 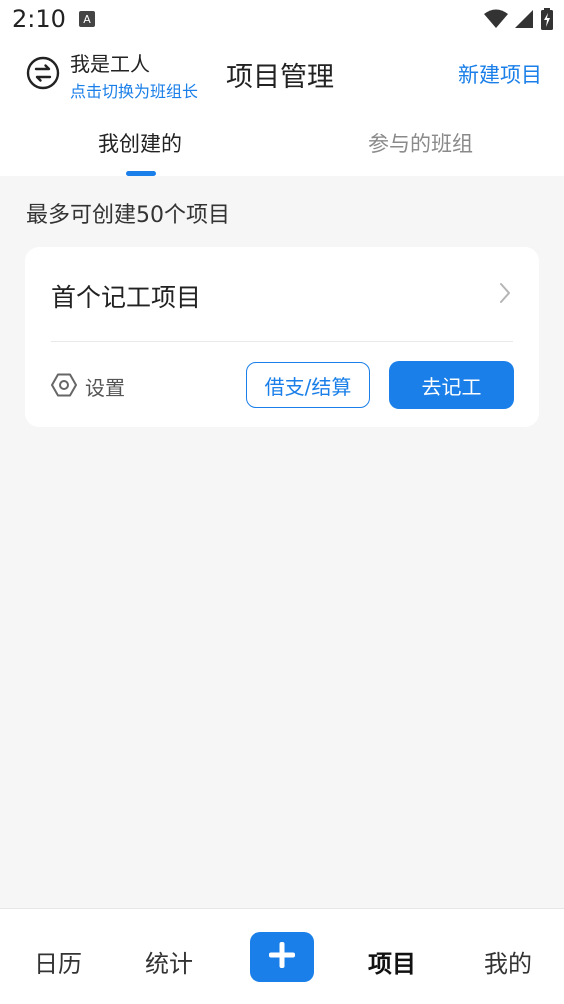 What do you see at coordinates (505, 293) in the screenshot?
I see `chevron-right-icon` at bounding box center [505, 293].